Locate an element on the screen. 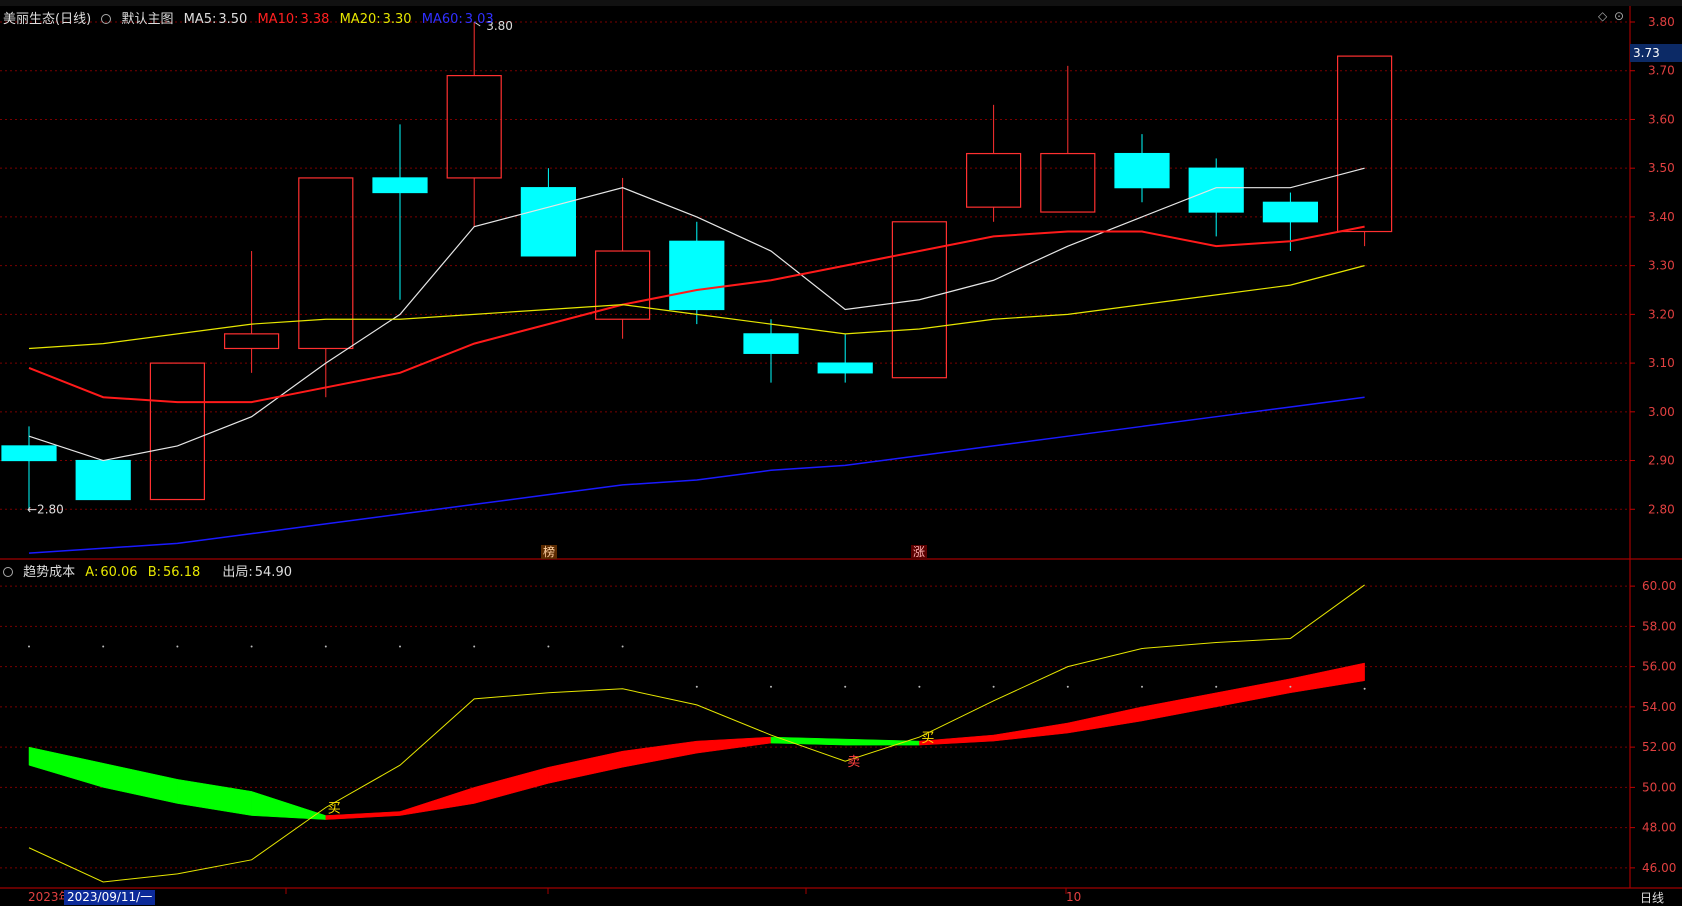 This screenshot has width=1682, height=906. ma10-label: MA10: is located at coordinates (278, 19).